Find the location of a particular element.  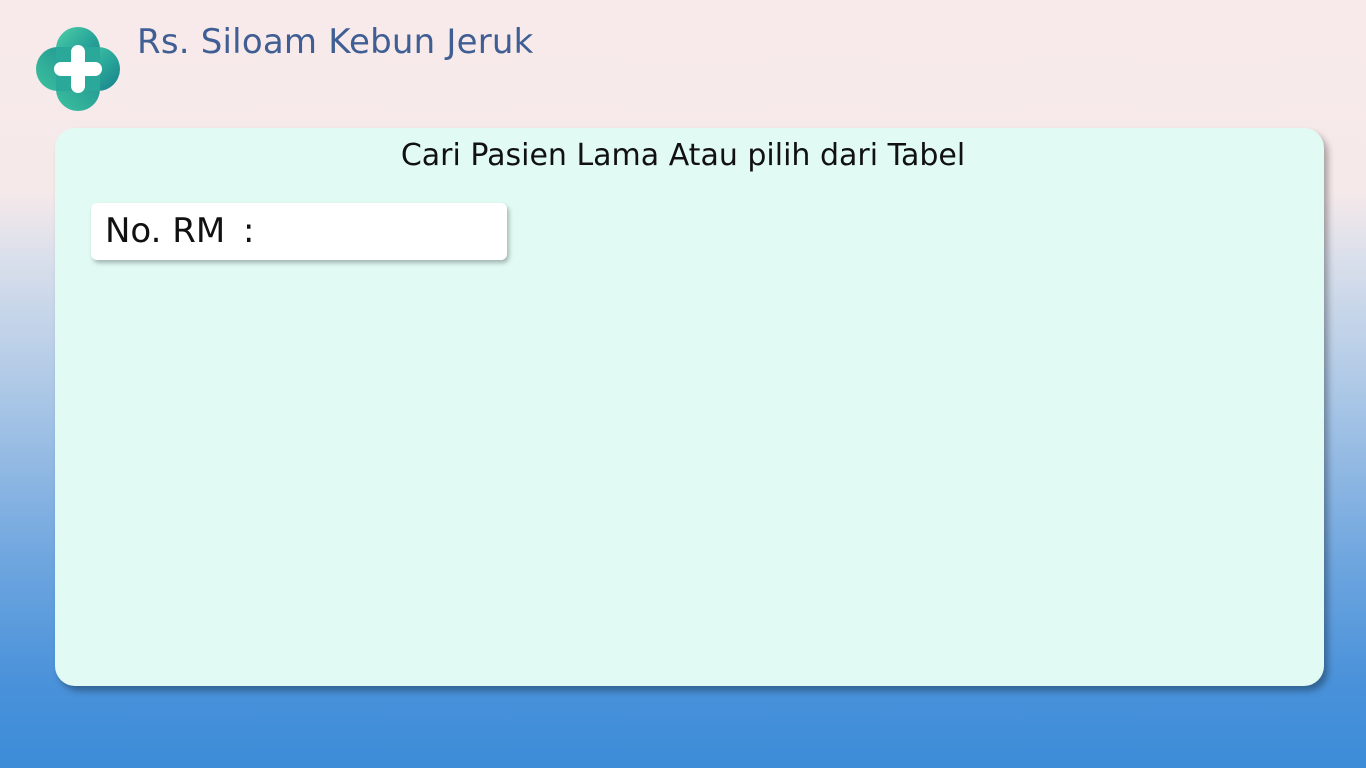

rm-search-field: No. RM : is located at coordinates (299, 231).